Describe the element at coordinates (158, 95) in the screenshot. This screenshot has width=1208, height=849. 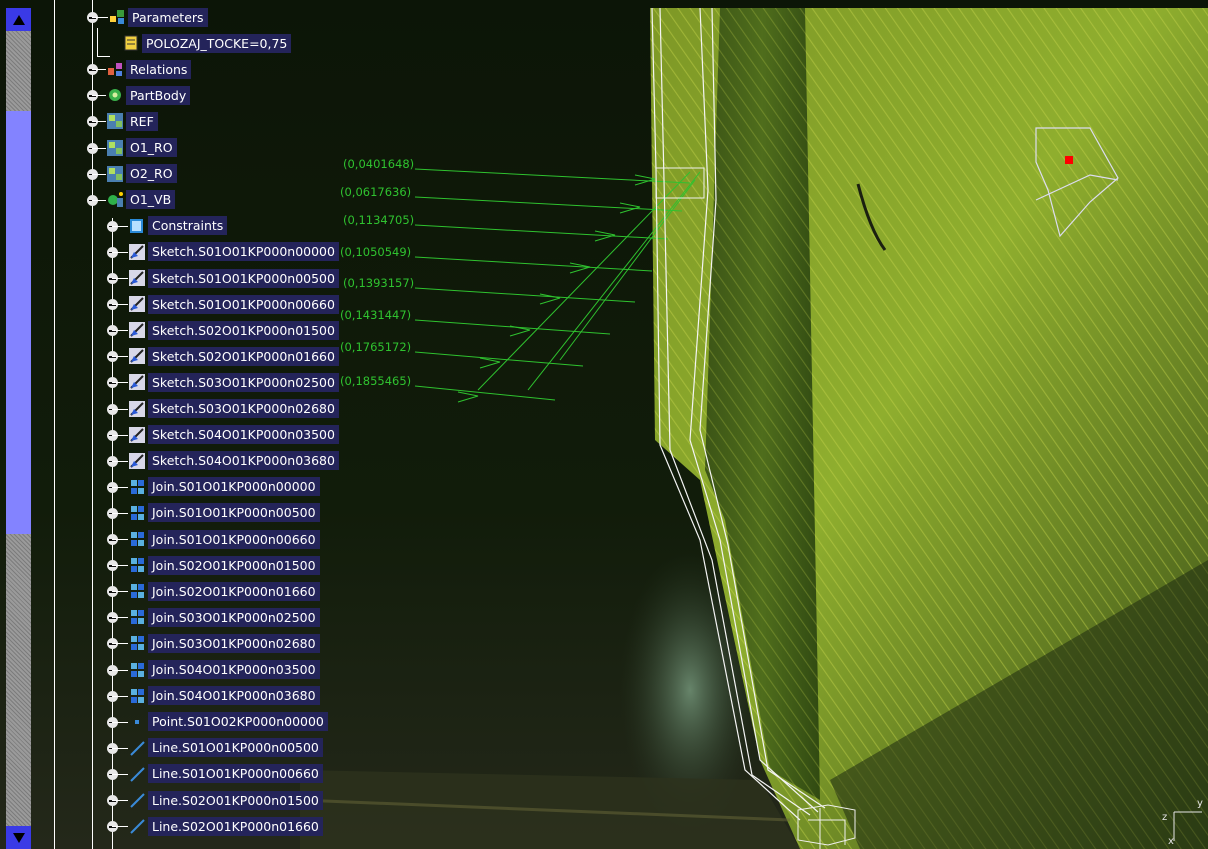
I see `tree-node-label: PartBody` at that location.